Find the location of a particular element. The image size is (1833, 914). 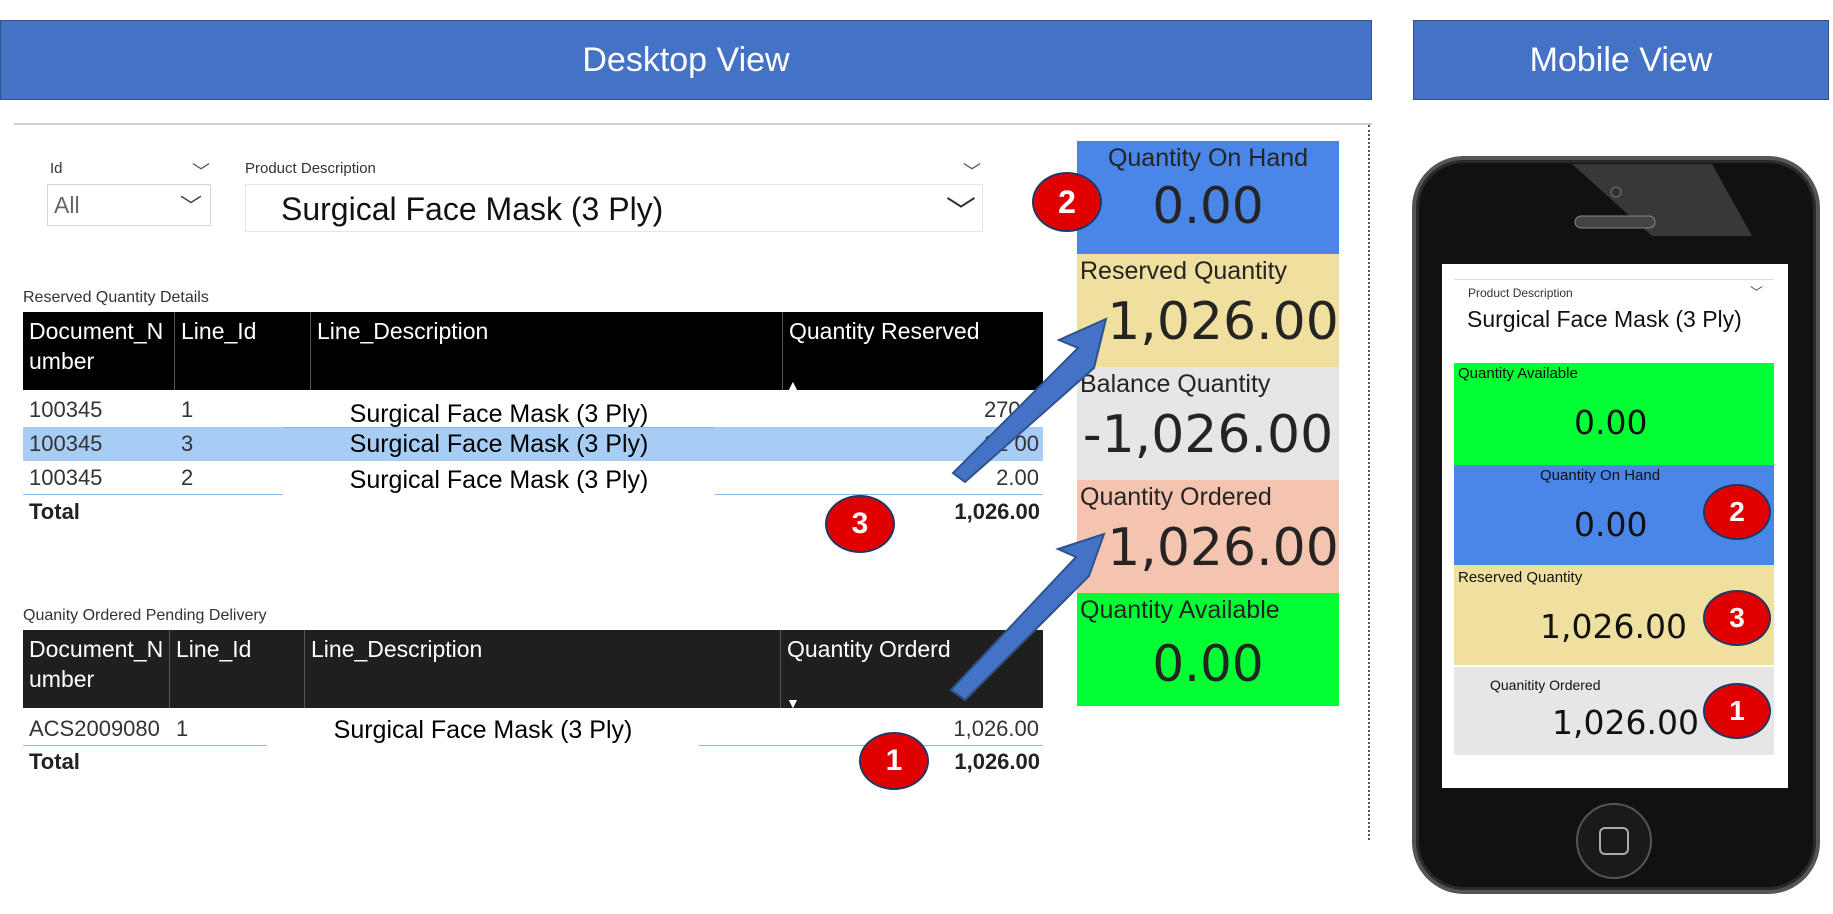

mobile-product-label: Product Description is located at coordinates (1520, 293).